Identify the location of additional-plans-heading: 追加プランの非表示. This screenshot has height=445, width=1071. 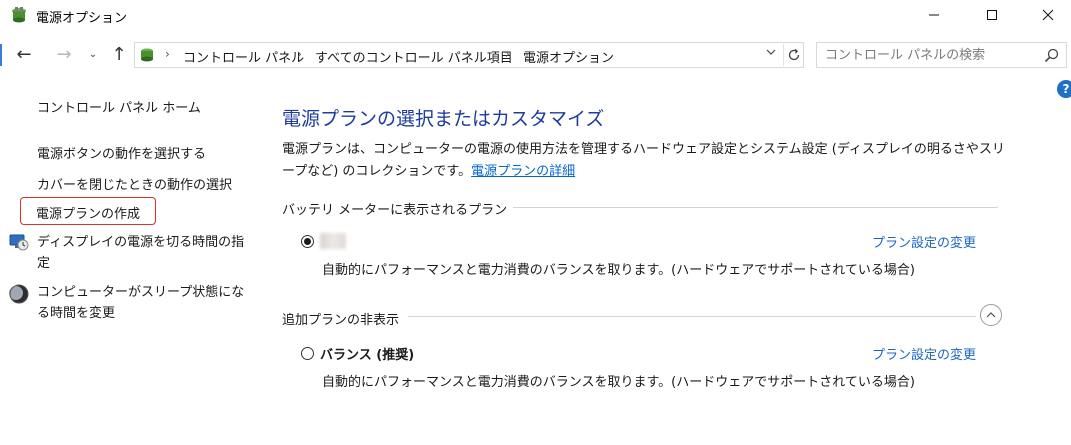
(344, 318).